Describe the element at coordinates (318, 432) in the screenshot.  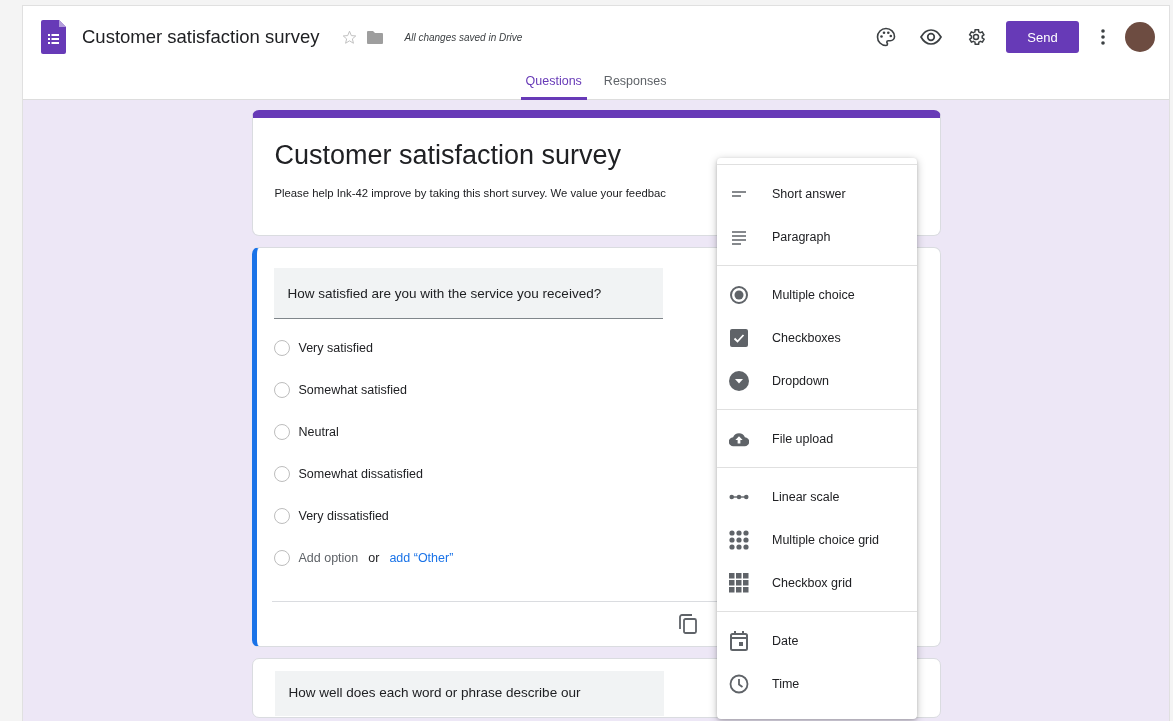
I see `option-label: Neutral` at that location.